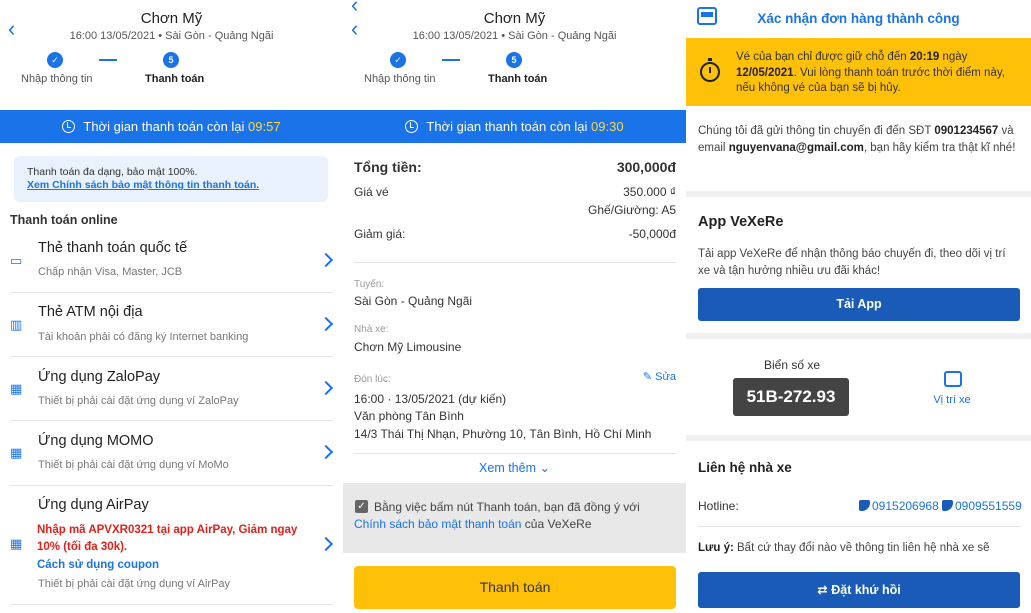 The width and height of the screenshot is (1031, 613). I want to click on edit-pickup-button: ✎ Sửa, so click(659, 376).